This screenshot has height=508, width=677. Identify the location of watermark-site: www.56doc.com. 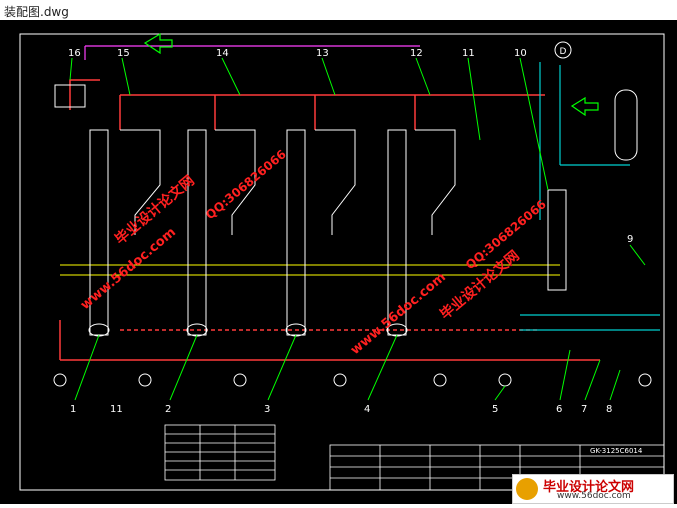
(398, 314).